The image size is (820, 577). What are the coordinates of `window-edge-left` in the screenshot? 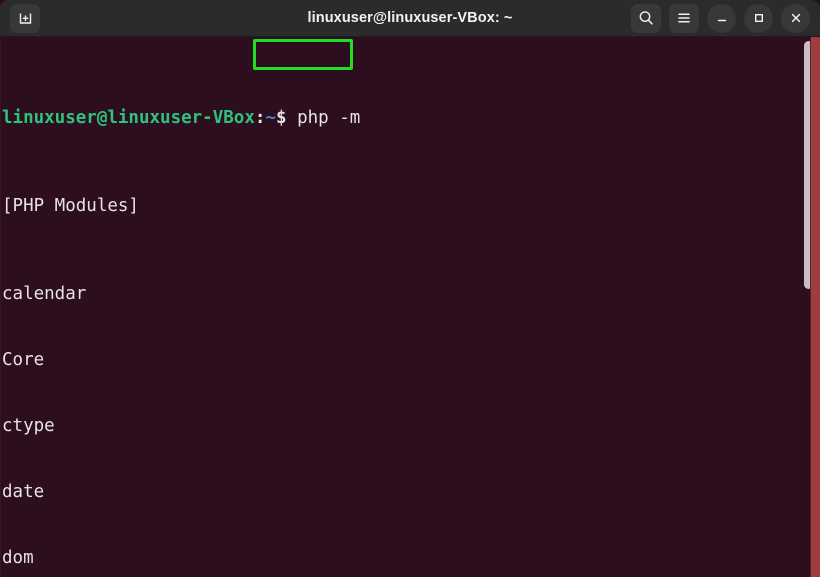 It's located at (0, 307).